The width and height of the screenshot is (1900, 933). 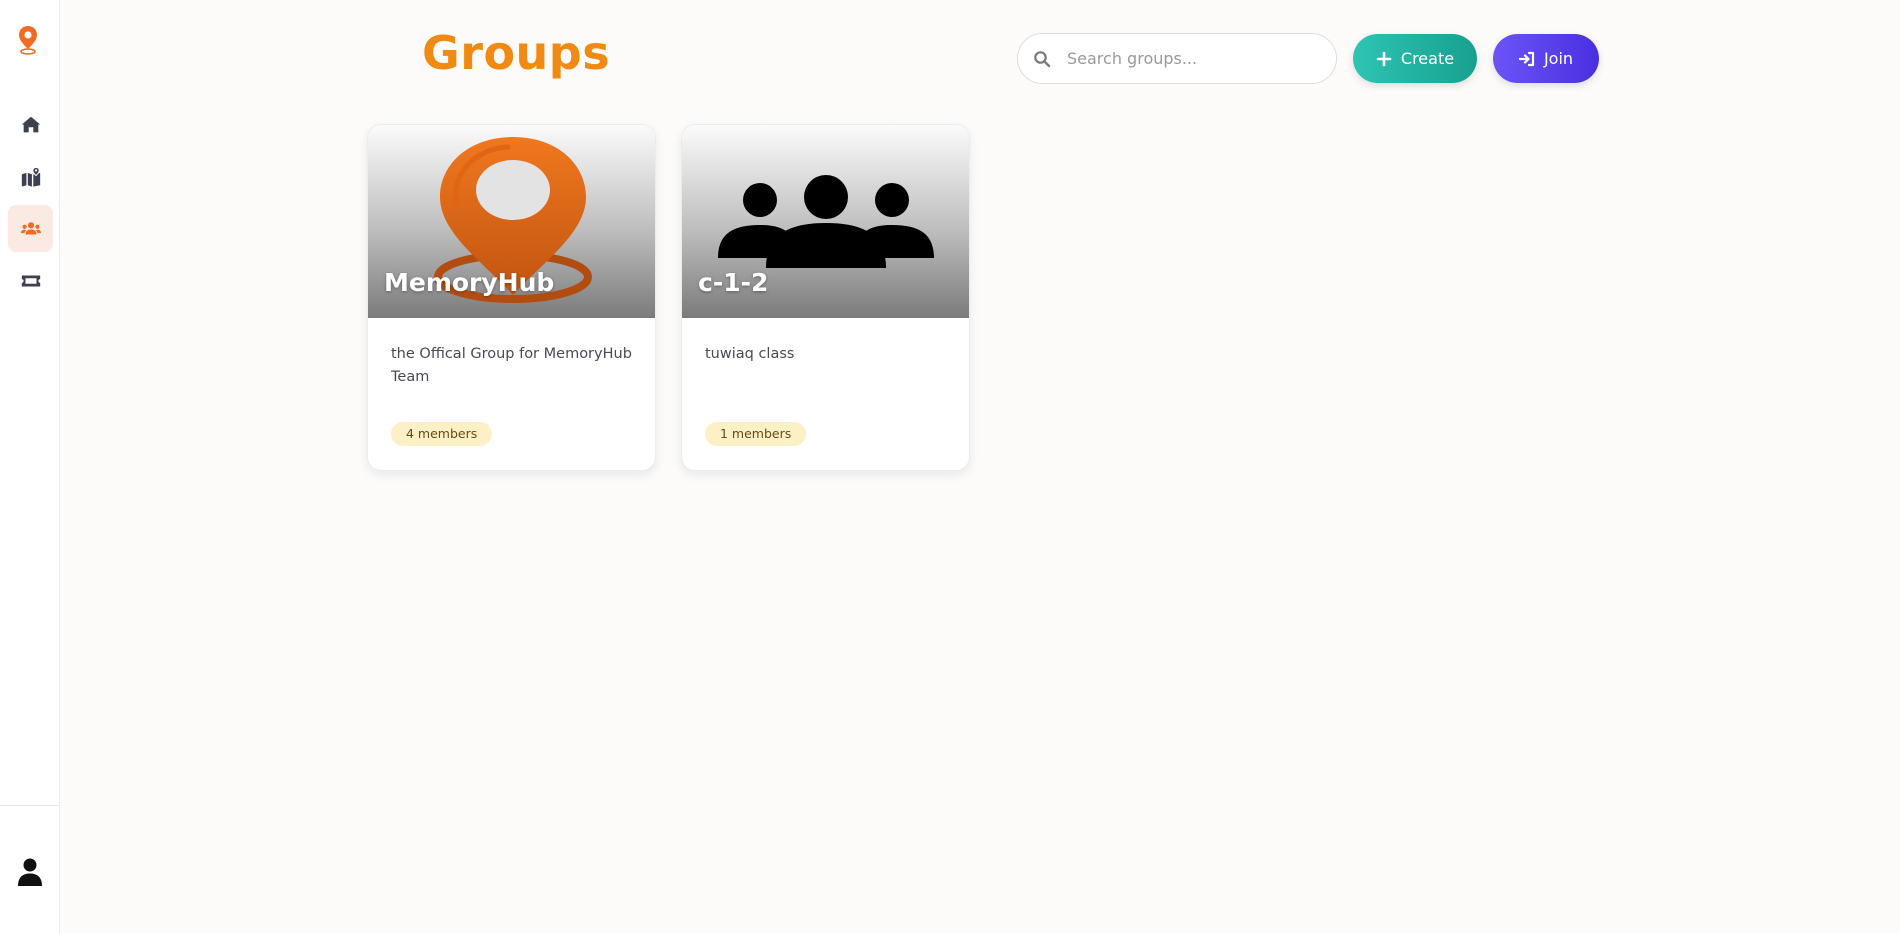 What do you see at coordinates (511, 365) in the screenshot?
I see `group-description: the Offical Group for MemoryHub Team` at bounding box center [511, 365].